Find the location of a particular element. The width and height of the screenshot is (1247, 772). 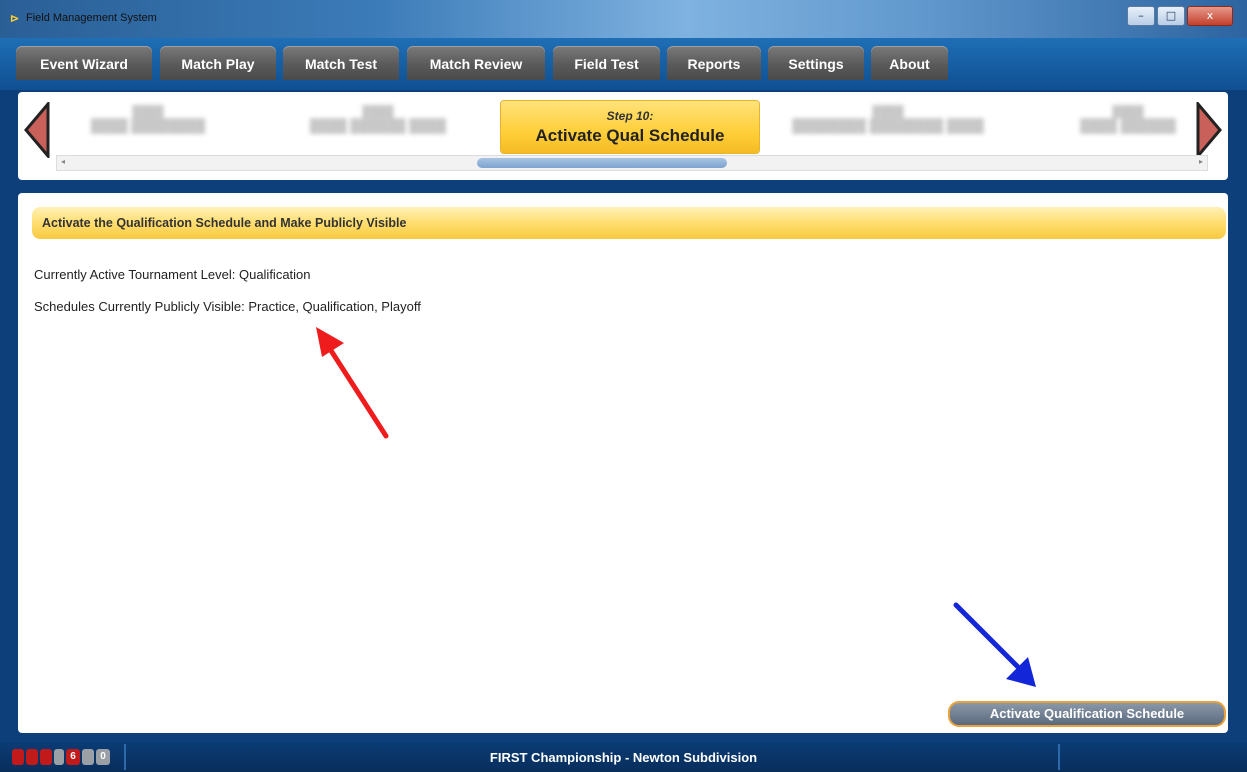

menu-reports: Reports is located at coordinates (714, 63).